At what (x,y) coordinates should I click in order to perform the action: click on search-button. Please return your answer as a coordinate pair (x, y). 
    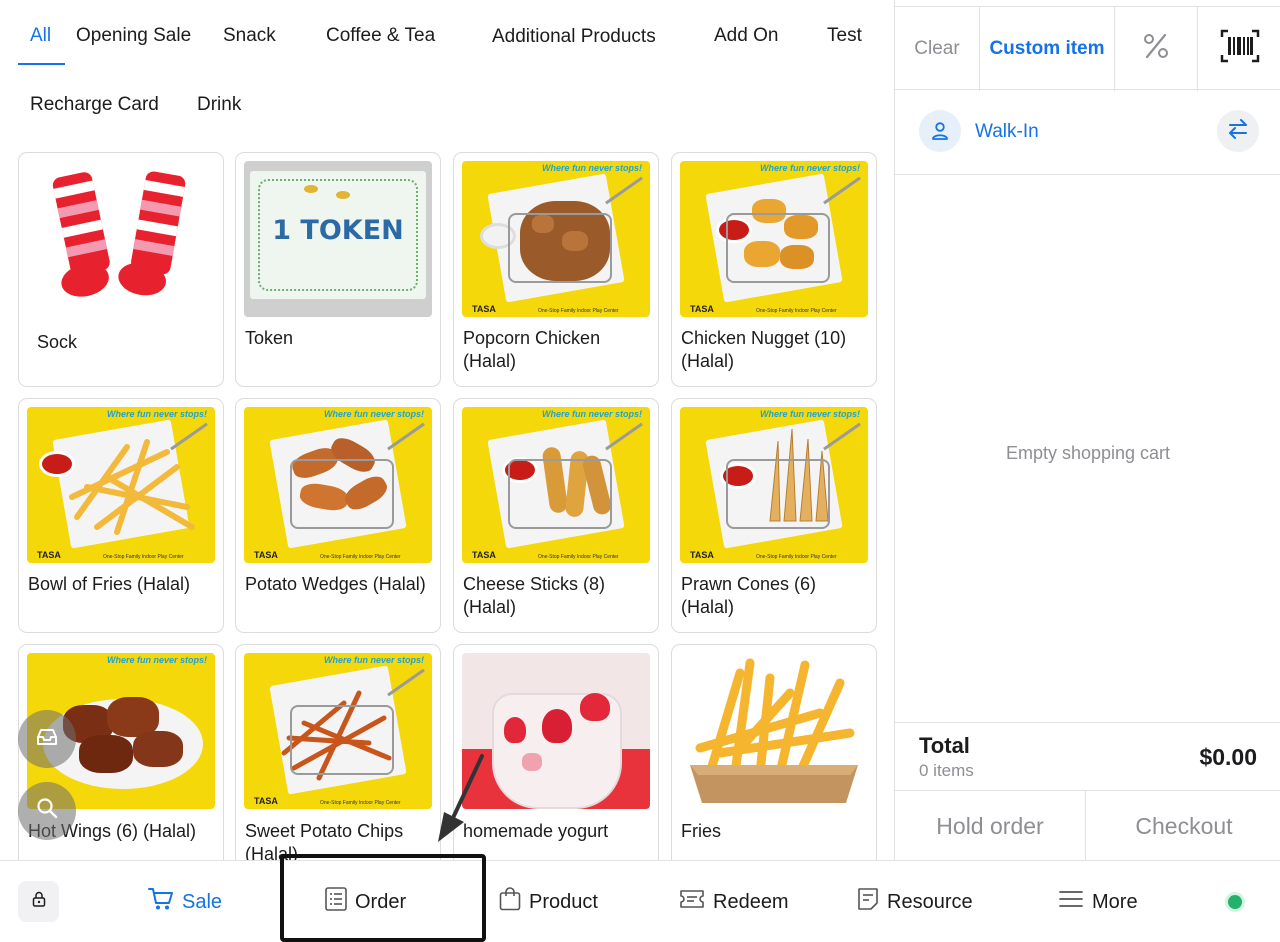
    Looking at the image, I should click on (47, 811).